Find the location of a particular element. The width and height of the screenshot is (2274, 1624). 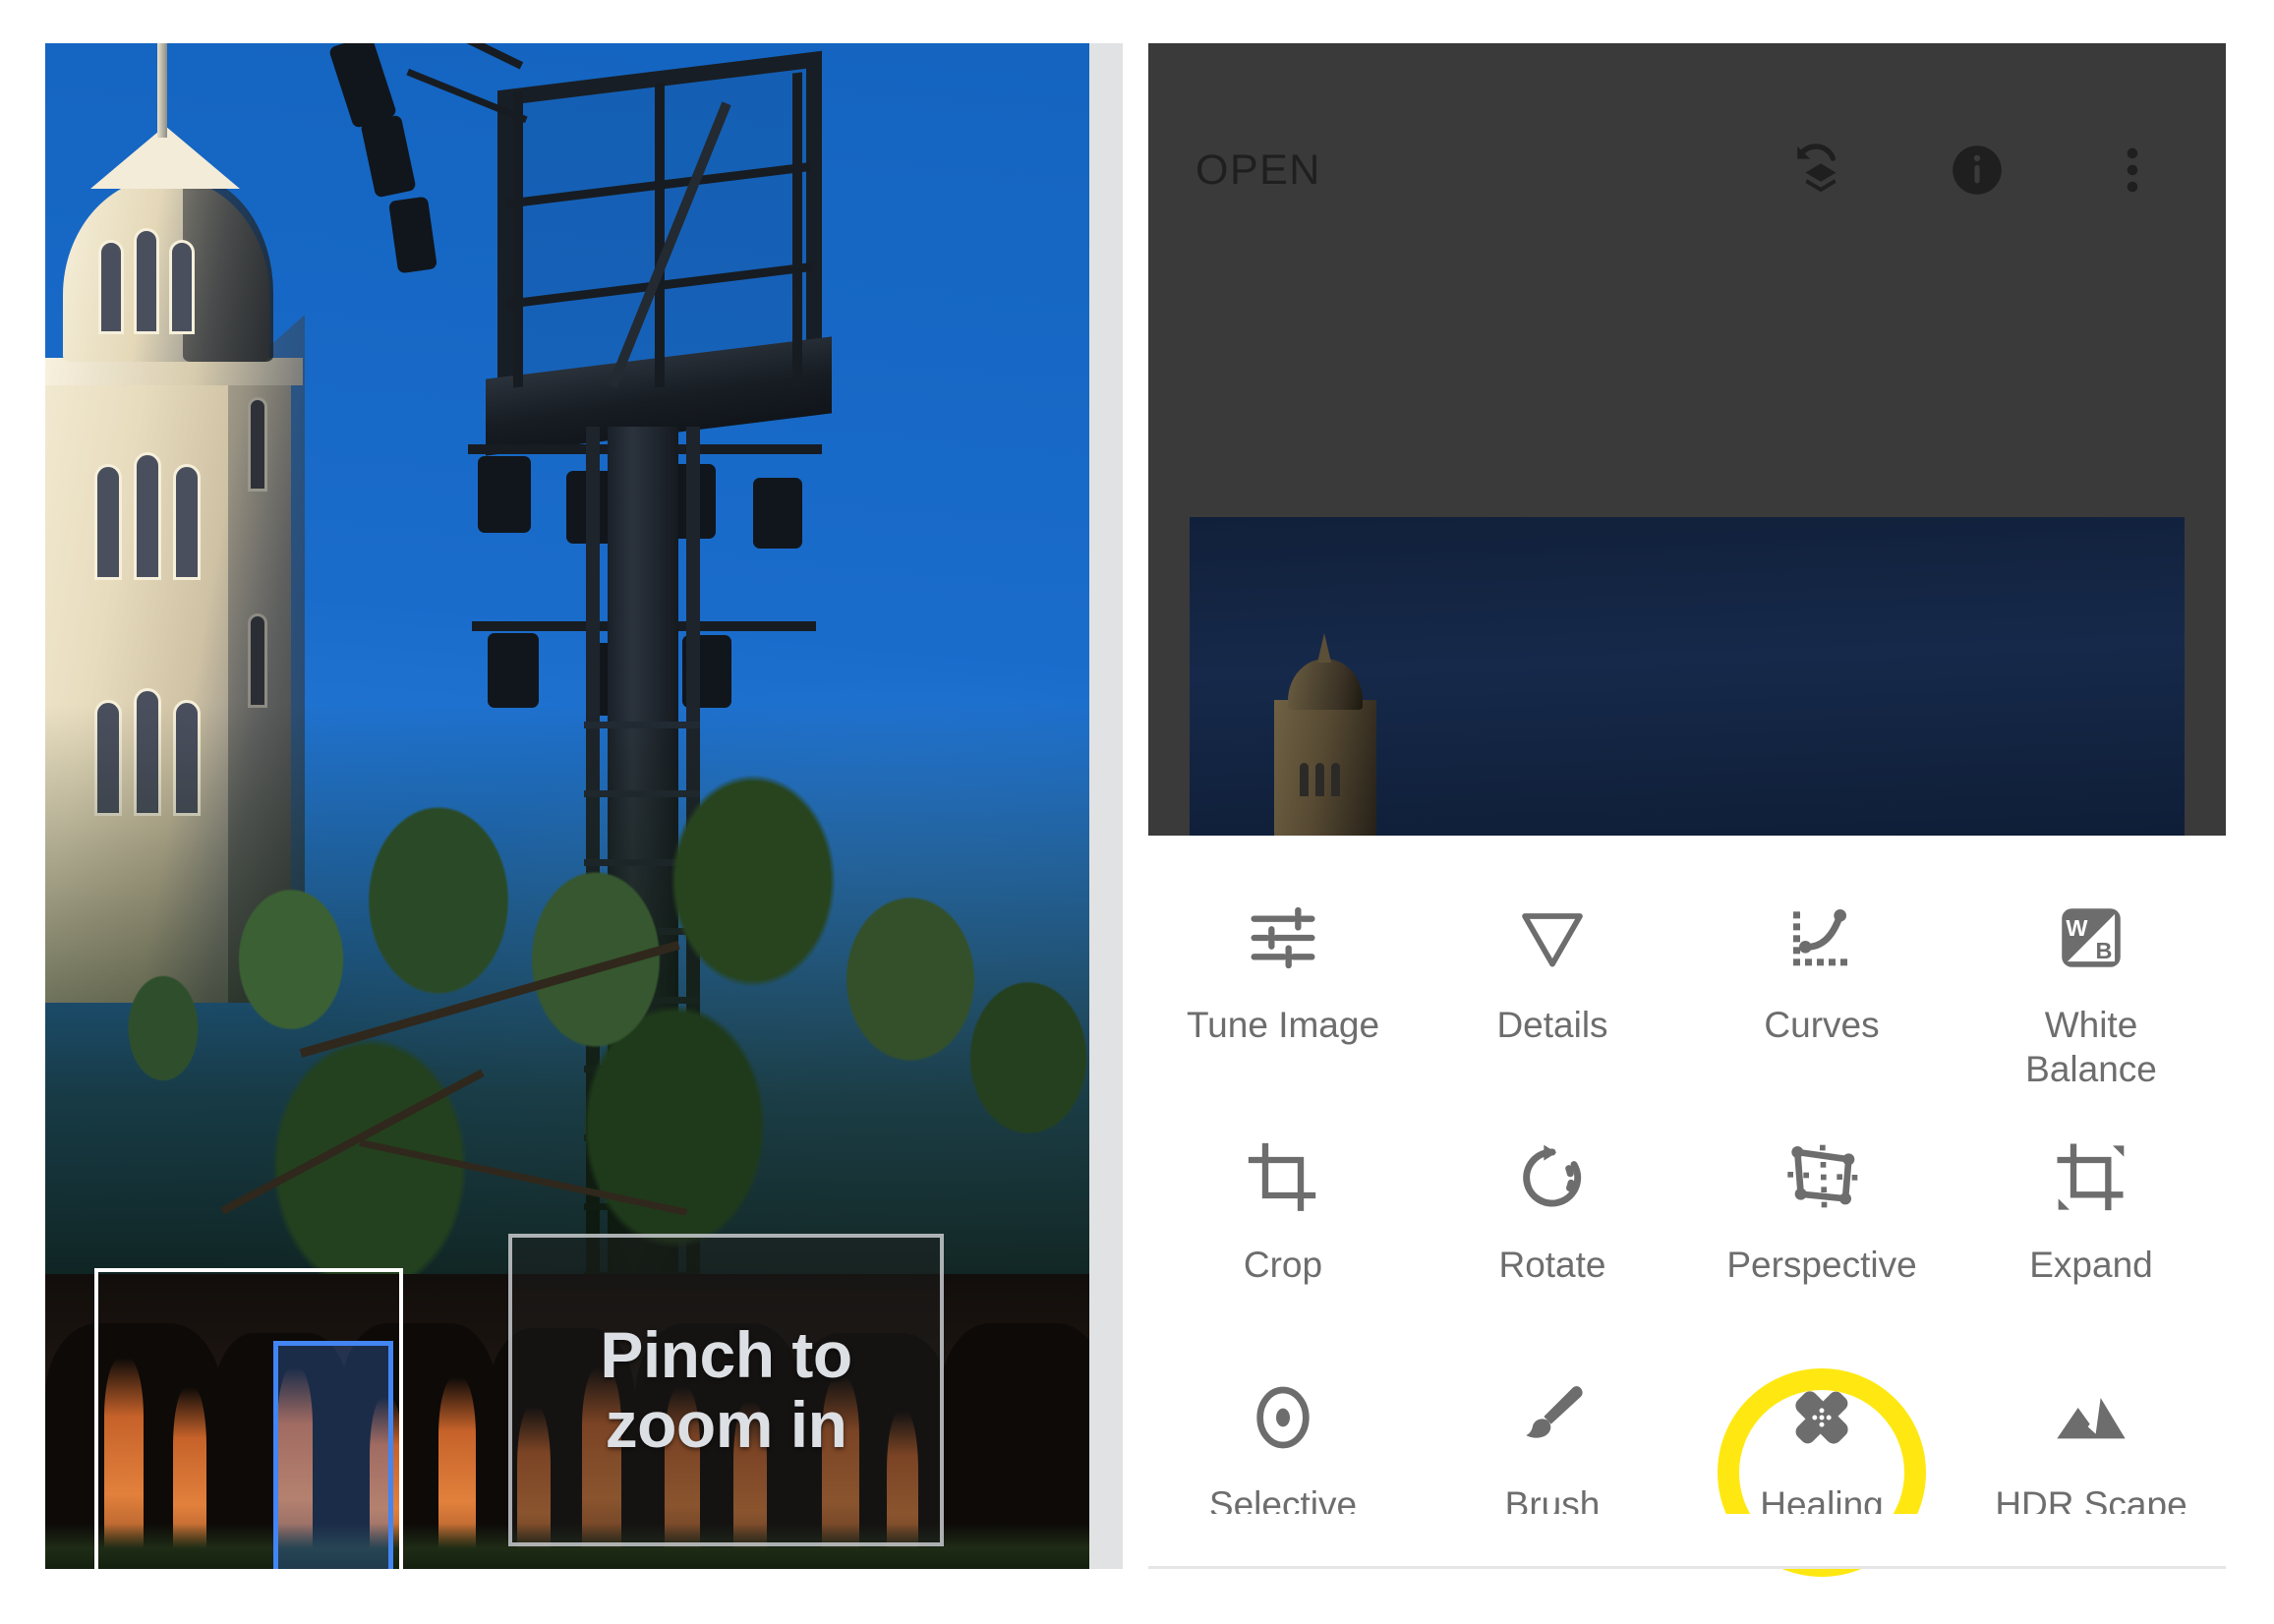

overflow-menu-icon is located at coordinates (2132, 170).